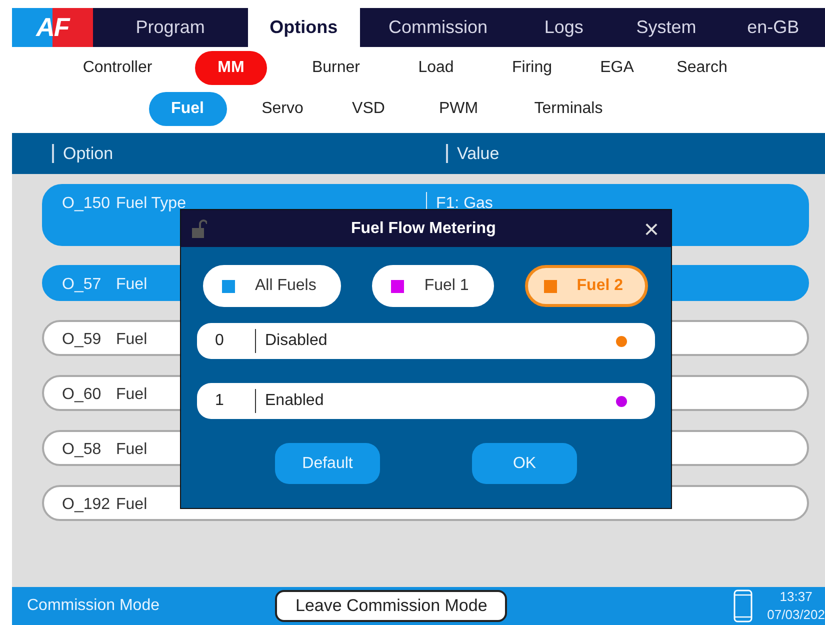 Image resolution: width=825 pixels, height=625 pixels. I want to click on choice-row: 1 Enabled, so click(426, 401).